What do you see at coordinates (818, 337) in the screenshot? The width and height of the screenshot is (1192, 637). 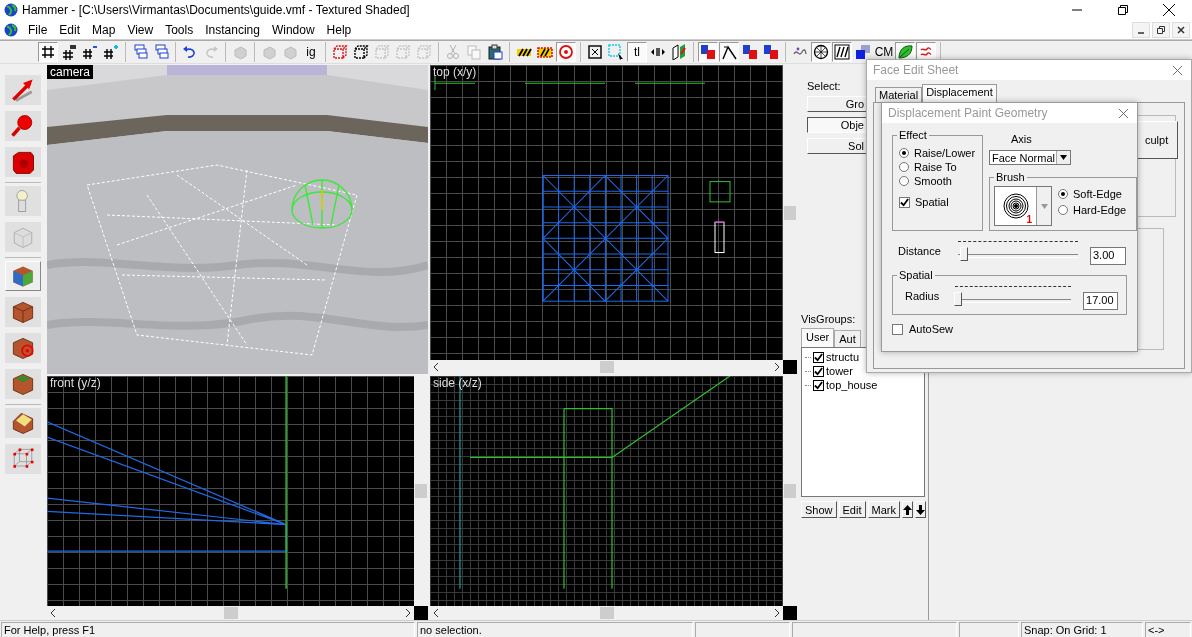 I see `tab: User` at bounding box center [818, 337].